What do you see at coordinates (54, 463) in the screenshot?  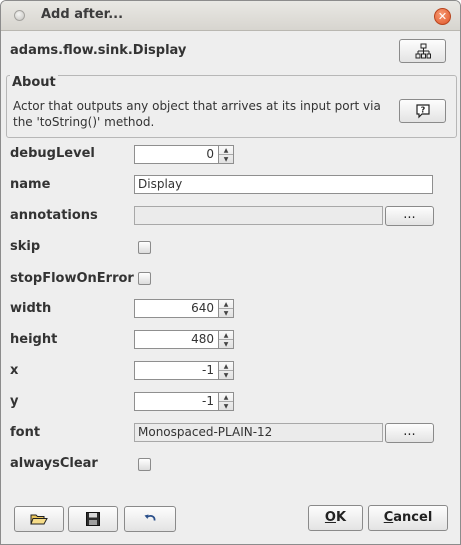 I see `alwaysclear-label: alwaysClear` at bounding box center [54, 463].